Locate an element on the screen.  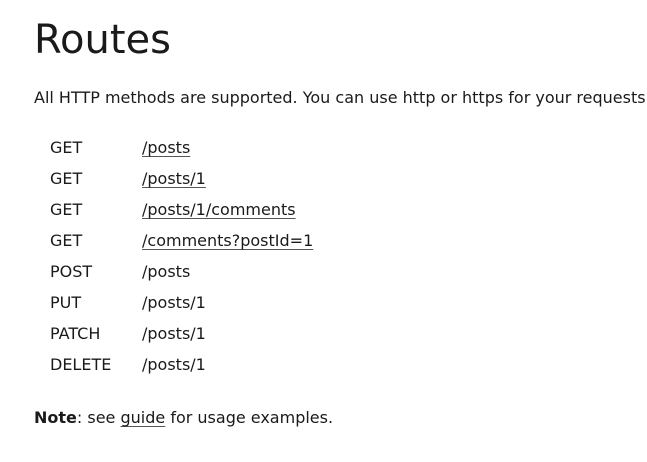
route-method: POST is located at coordinates (71, 271).